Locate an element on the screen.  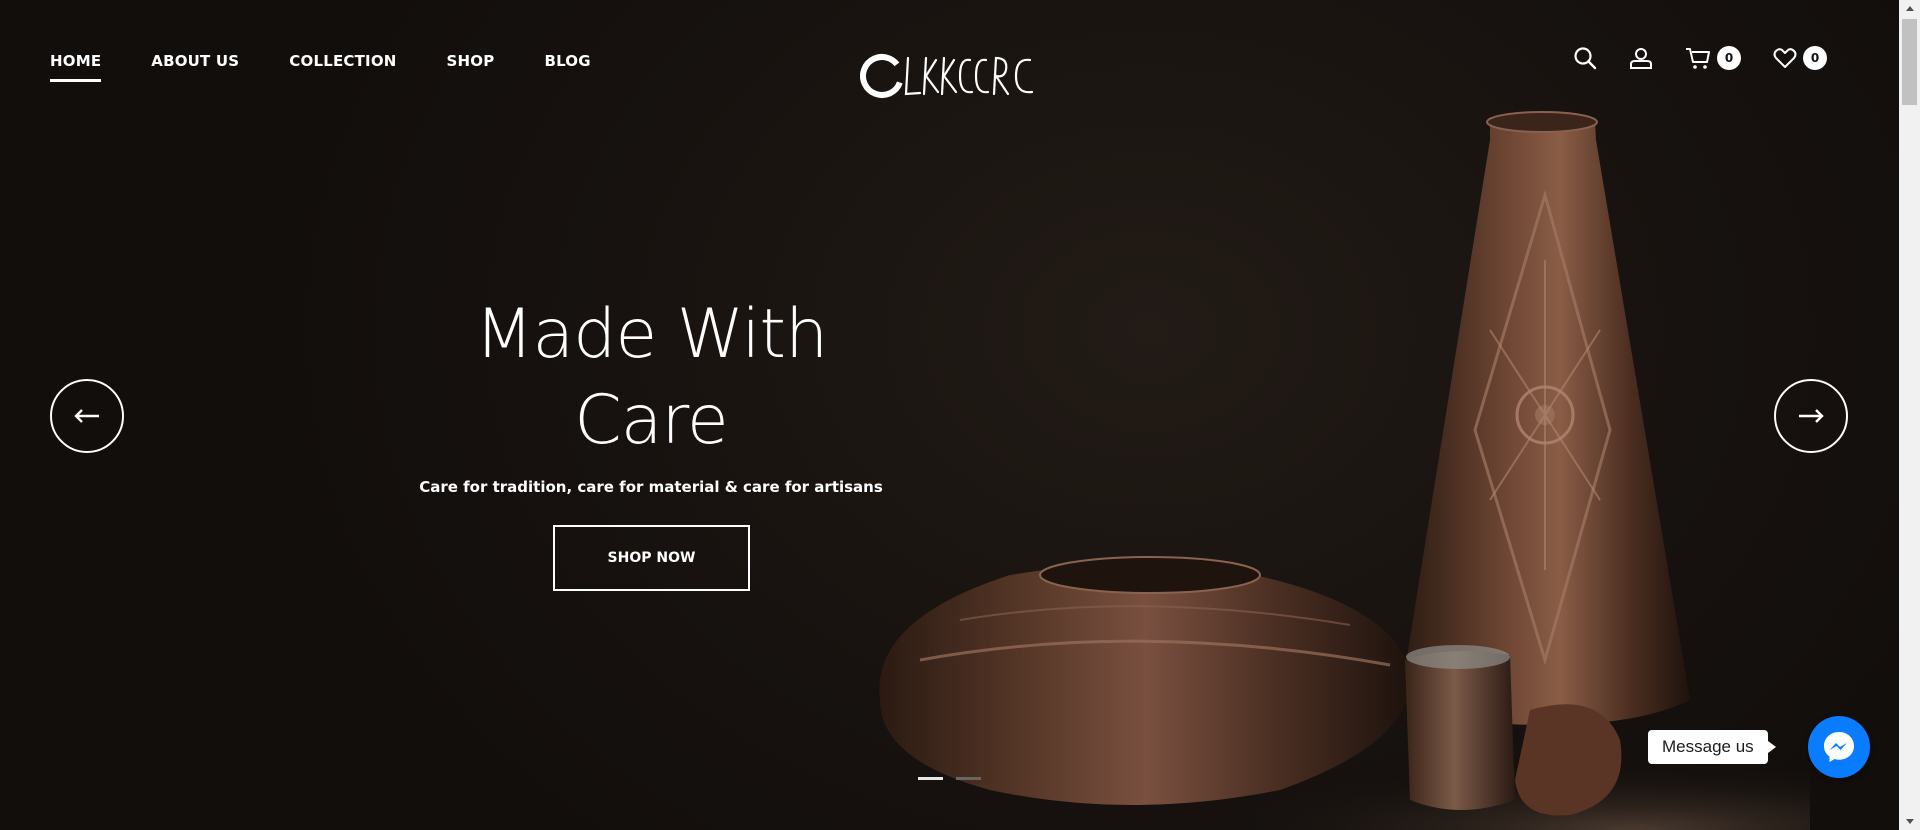
search-icon is located at coordinates (1585, 58).